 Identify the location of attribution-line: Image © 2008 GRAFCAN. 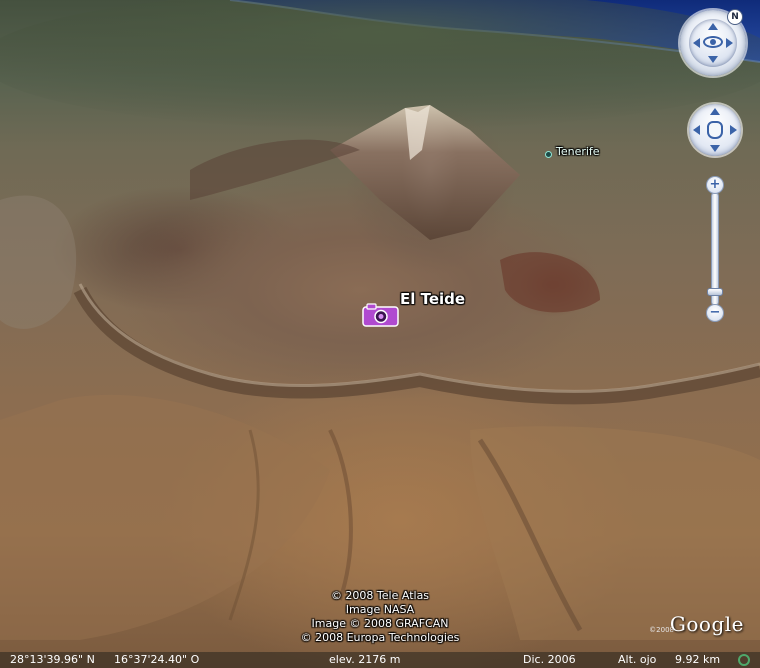
(380, 623).